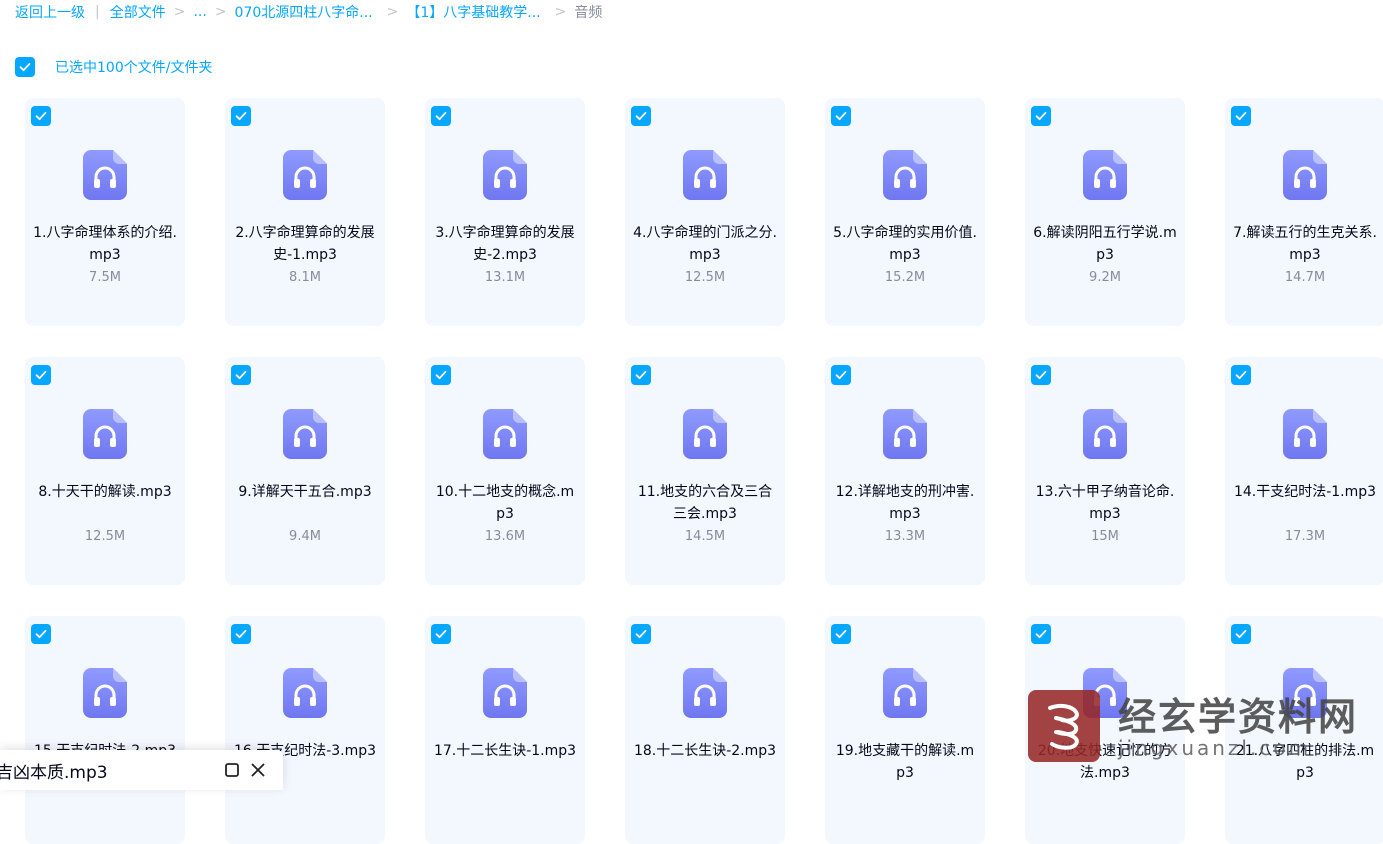 Image resolution: width=1383 pixels, height=844 pixels. Describe the element at coordinates (232, 770) in the screenshot. I see `window-icon` at that location.